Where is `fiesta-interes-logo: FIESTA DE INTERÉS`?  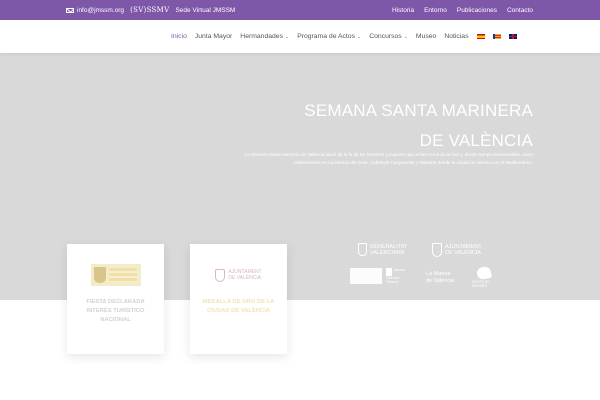 fiesta-interes-logo: FIESTA DE INTERÉS is located at coordinates (485, 276).